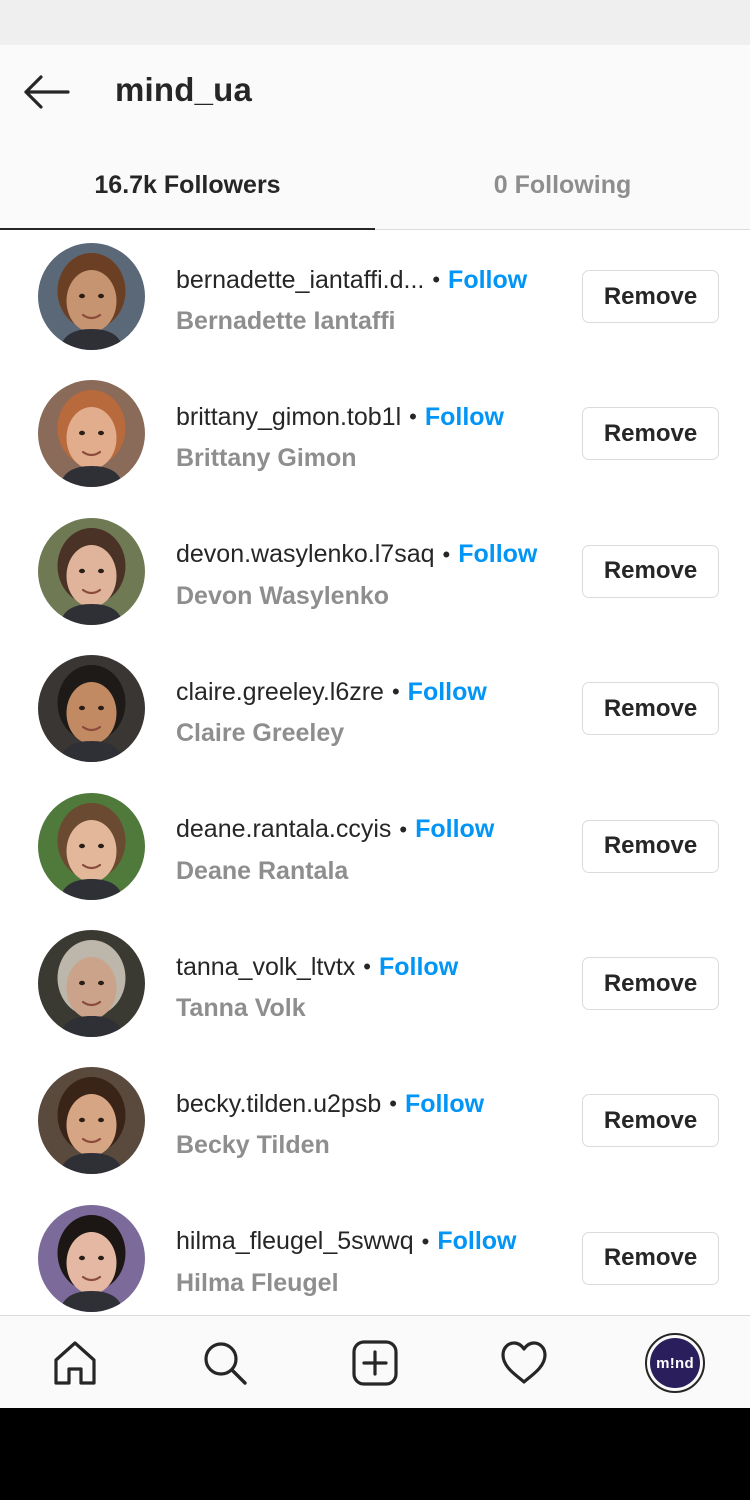 Image resolution: width=750 pixels, height=1500 pixels. I want to click on follower-full-name: Hilma Fleugel, so click(257, 1282).